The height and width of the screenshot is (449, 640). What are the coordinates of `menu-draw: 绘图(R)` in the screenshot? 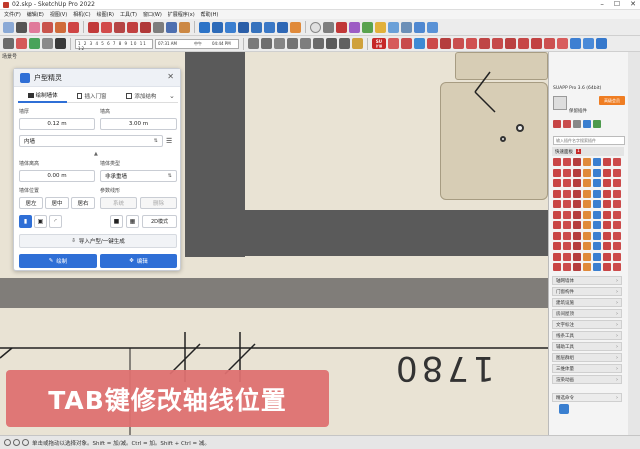 It's located at (105, 14).